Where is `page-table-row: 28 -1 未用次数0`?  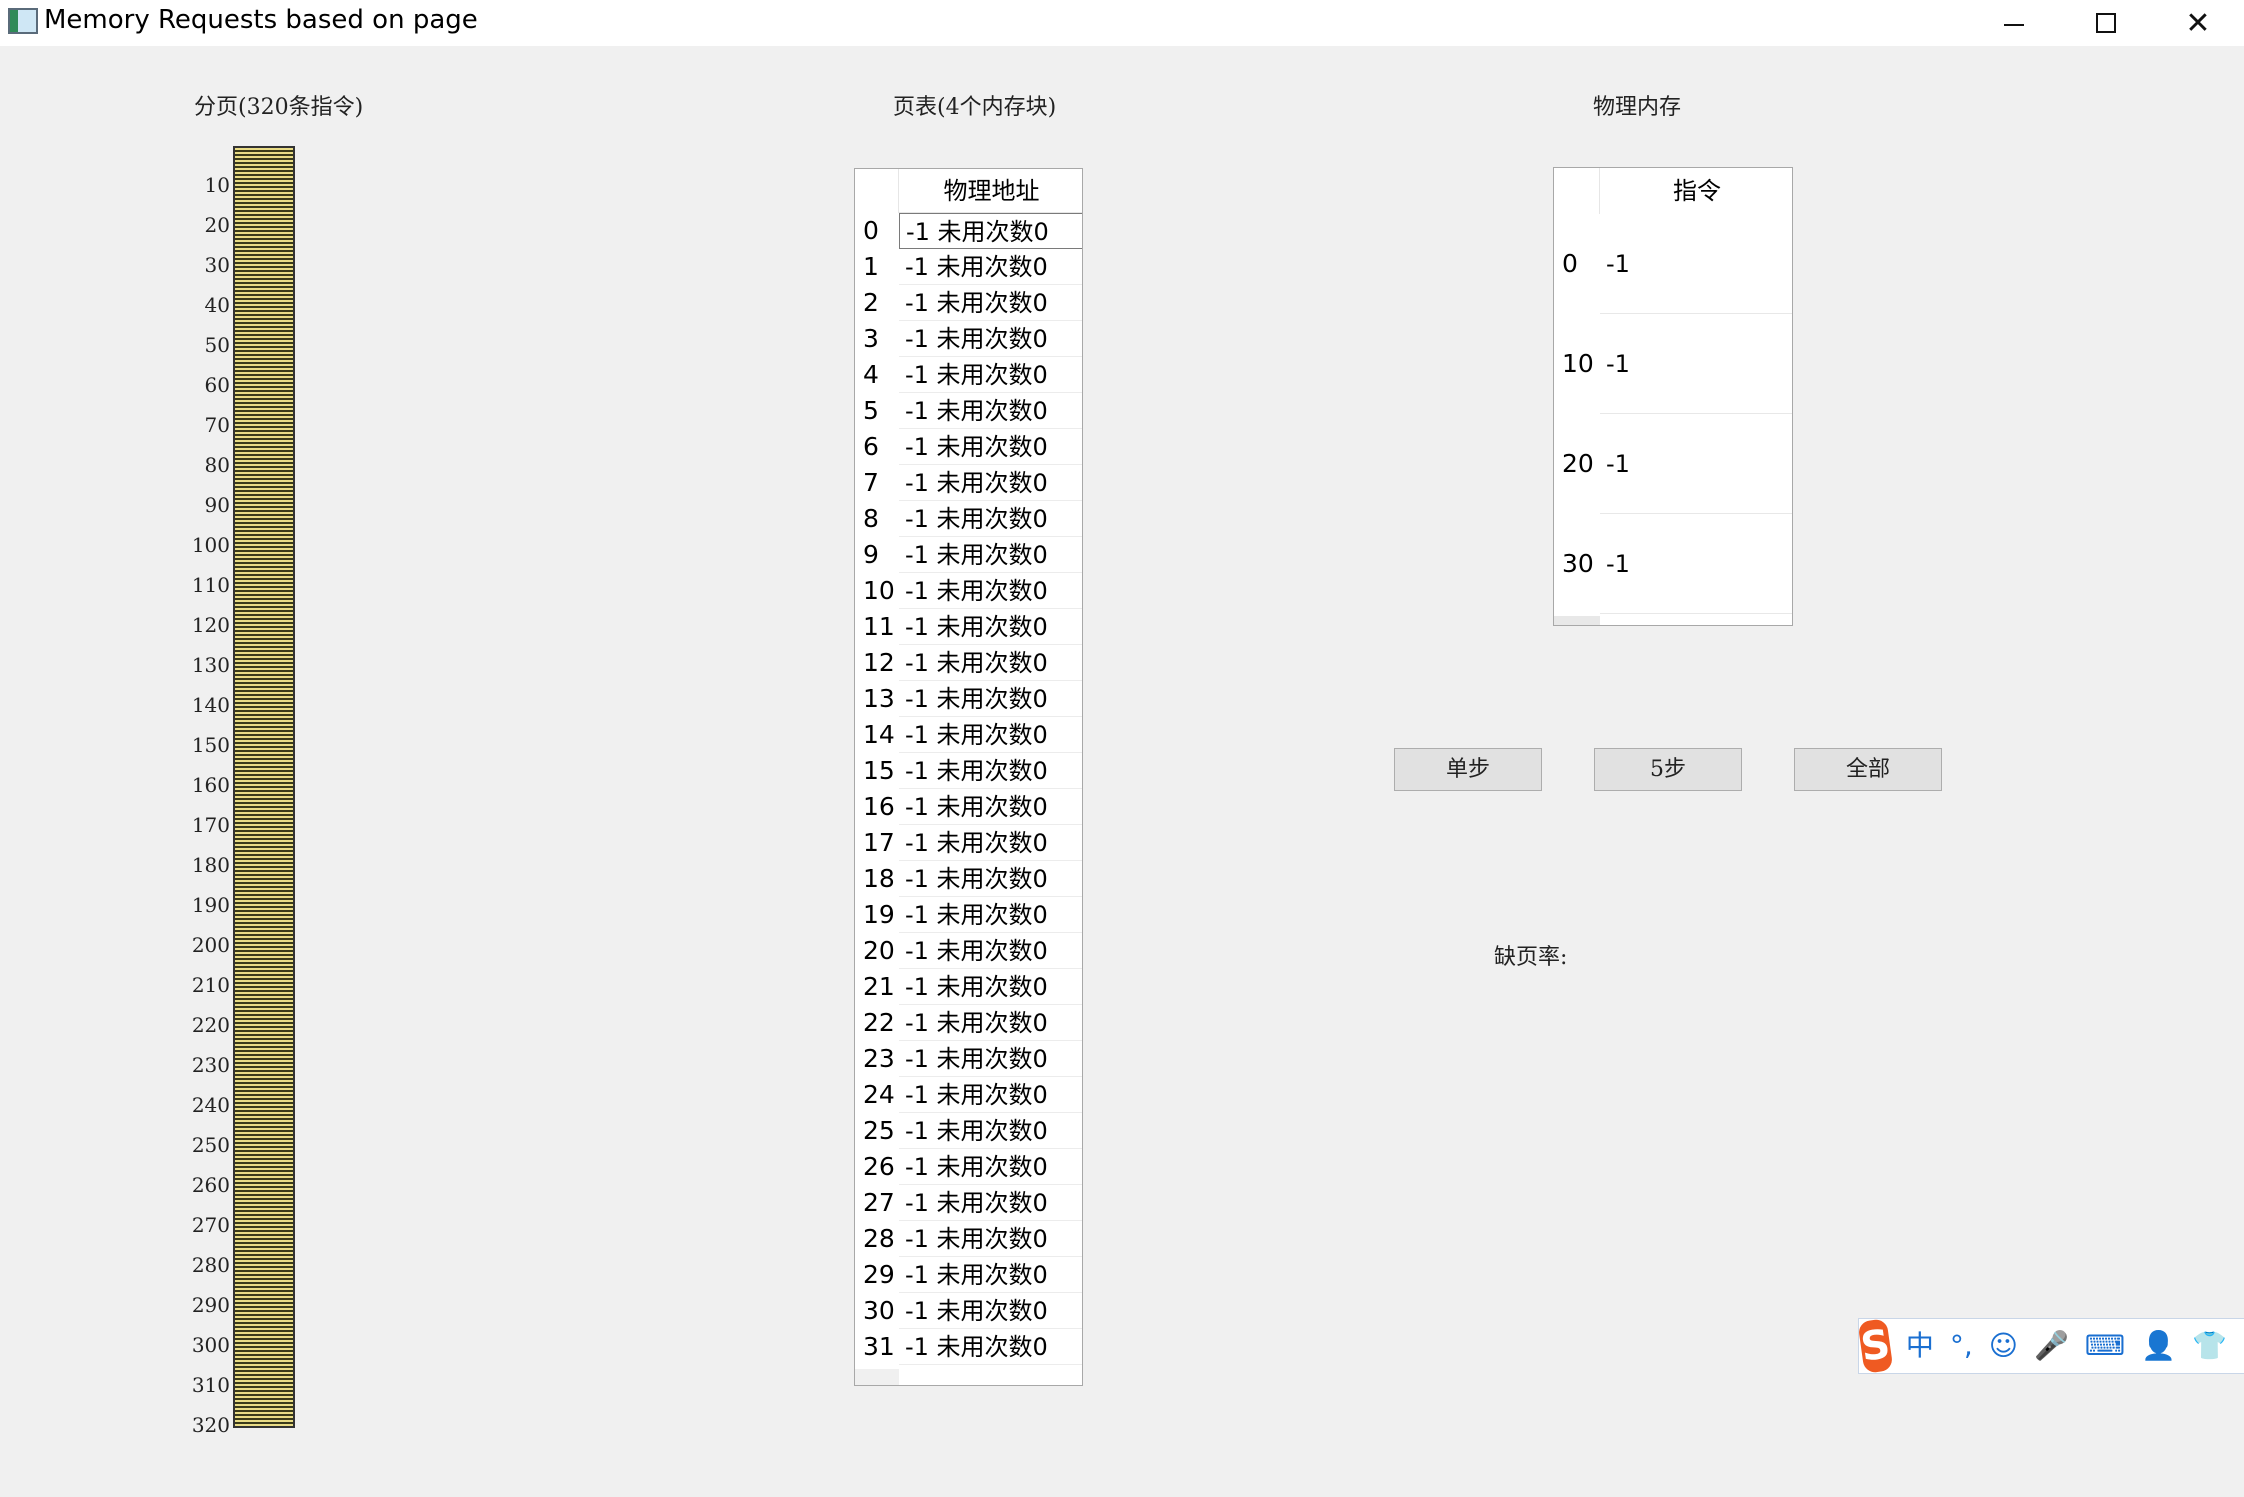 page-table-row: 28 -1 未用次数0 is located at coordinates (968, 1239).